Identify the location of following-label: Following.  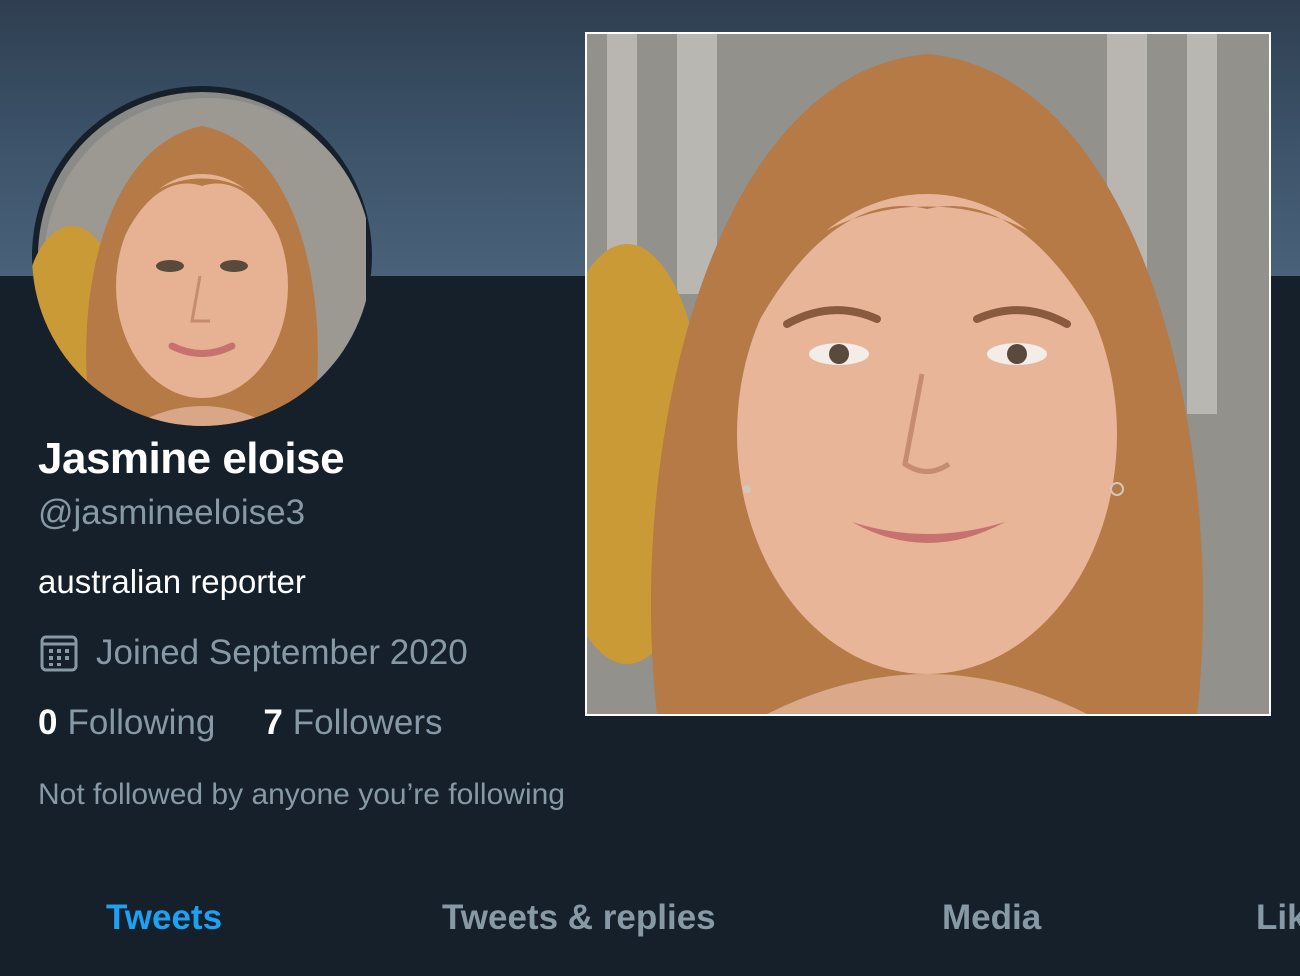
(141, 722).